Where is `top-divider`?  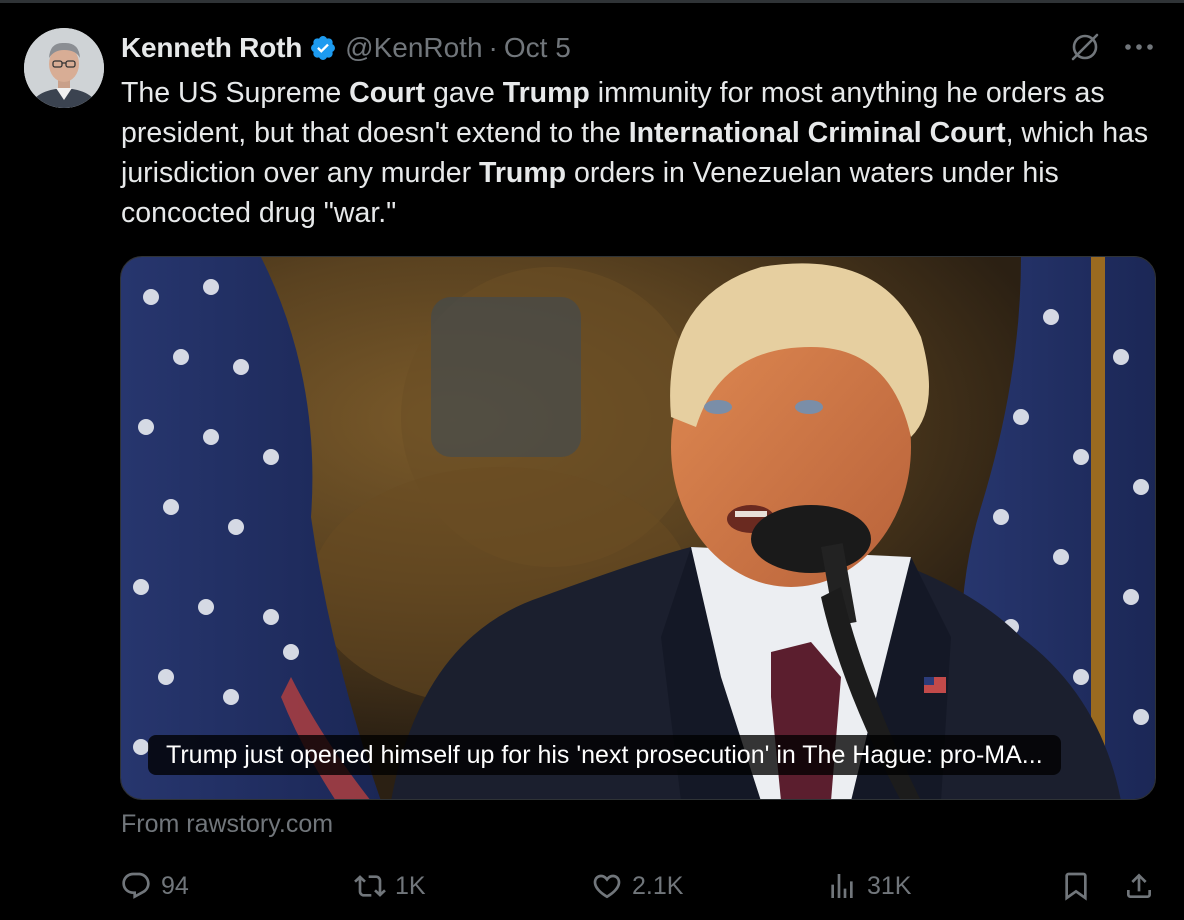 top-divider is located at coordinates (592, 1).